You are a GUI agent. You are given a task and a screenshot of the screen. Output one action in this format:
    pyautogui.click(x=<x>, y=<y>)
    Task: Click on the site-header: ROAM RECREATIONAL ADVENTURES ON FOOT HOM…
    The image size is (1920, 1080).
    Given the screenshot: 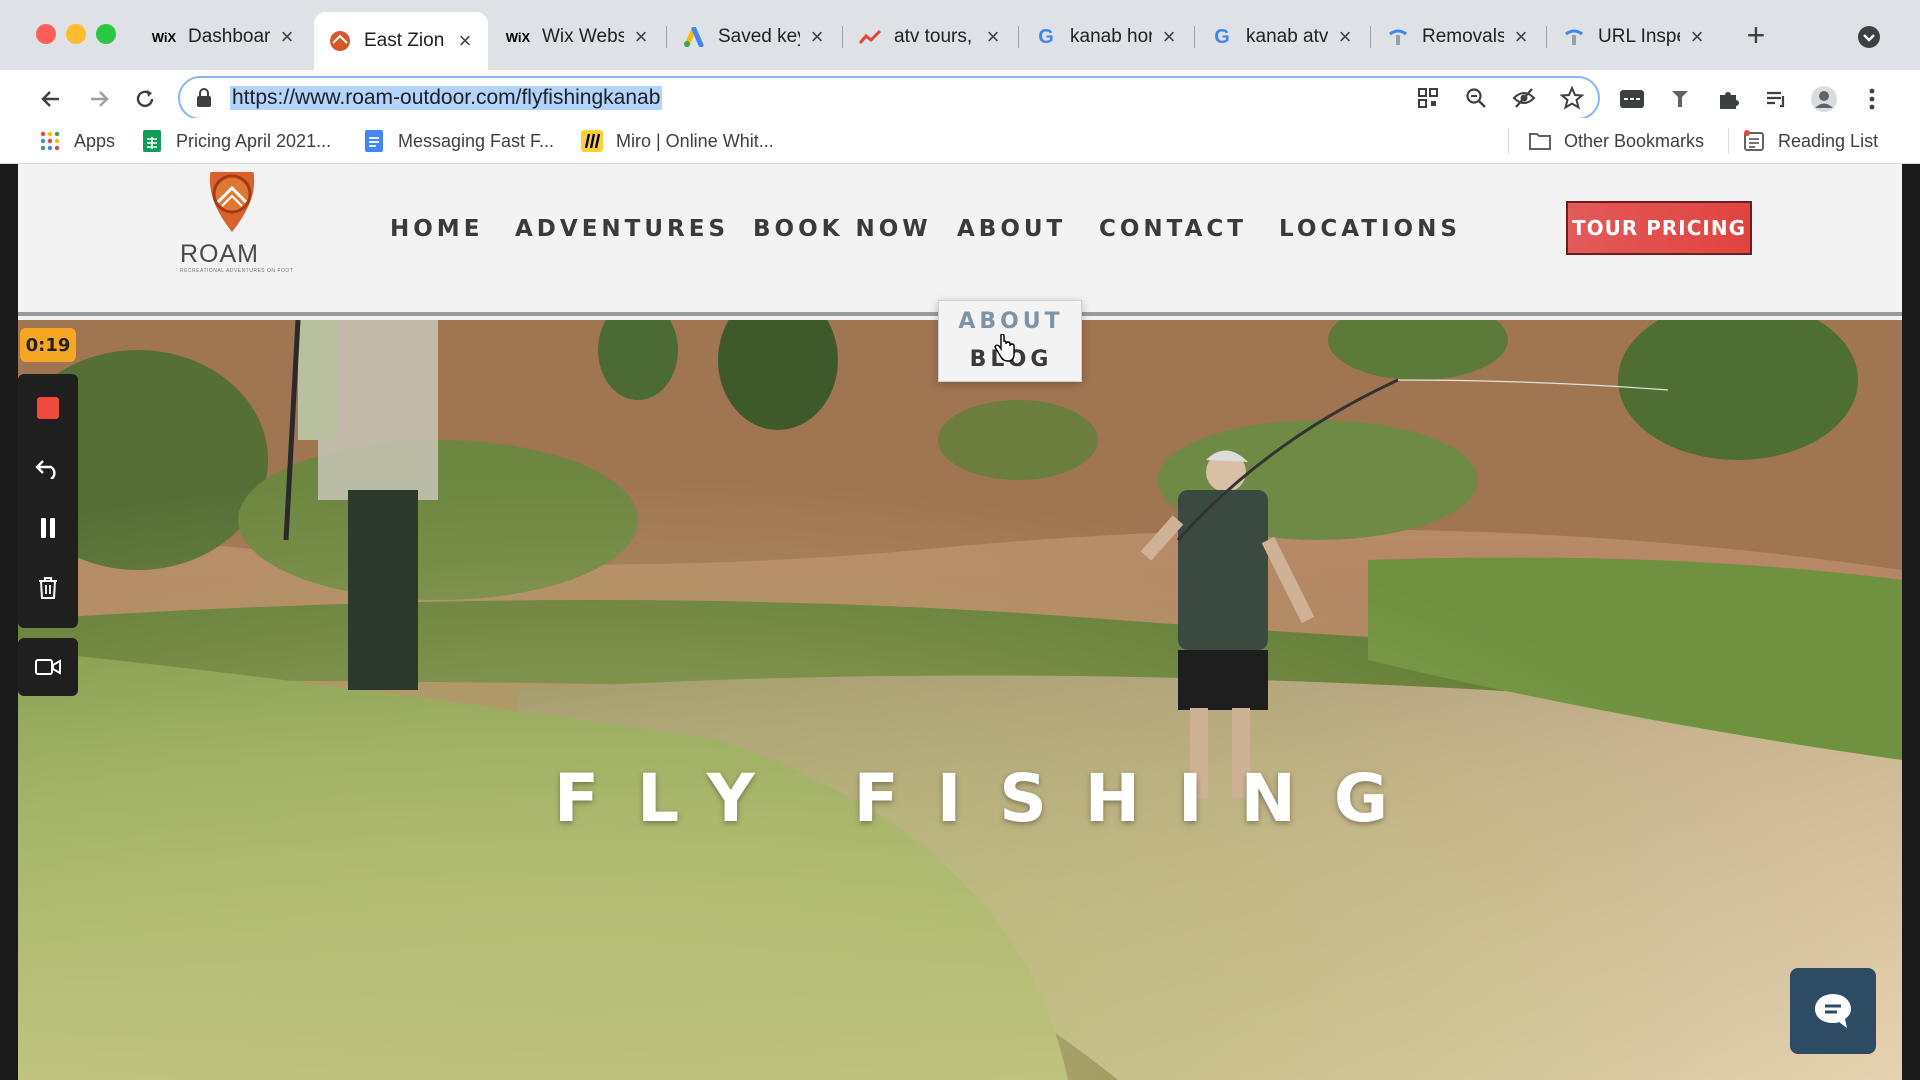 What is the action you would take?
    pyautogui.click(x=960, y=240)
    